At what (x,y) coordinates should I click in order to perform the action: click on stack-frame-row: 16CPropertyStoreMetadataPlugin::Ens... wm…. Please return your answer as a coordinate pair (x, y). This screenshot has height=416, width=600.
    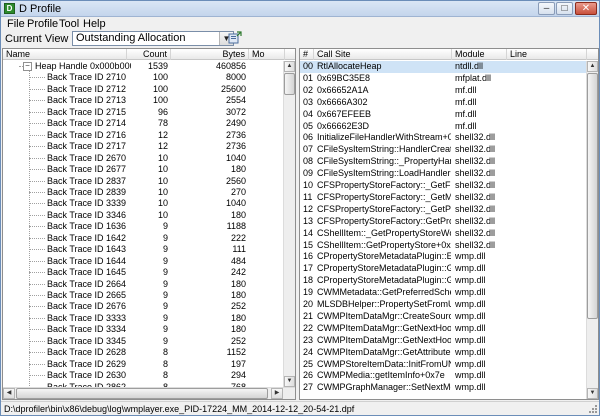
    Looking at the image, I should click on (443, 257).